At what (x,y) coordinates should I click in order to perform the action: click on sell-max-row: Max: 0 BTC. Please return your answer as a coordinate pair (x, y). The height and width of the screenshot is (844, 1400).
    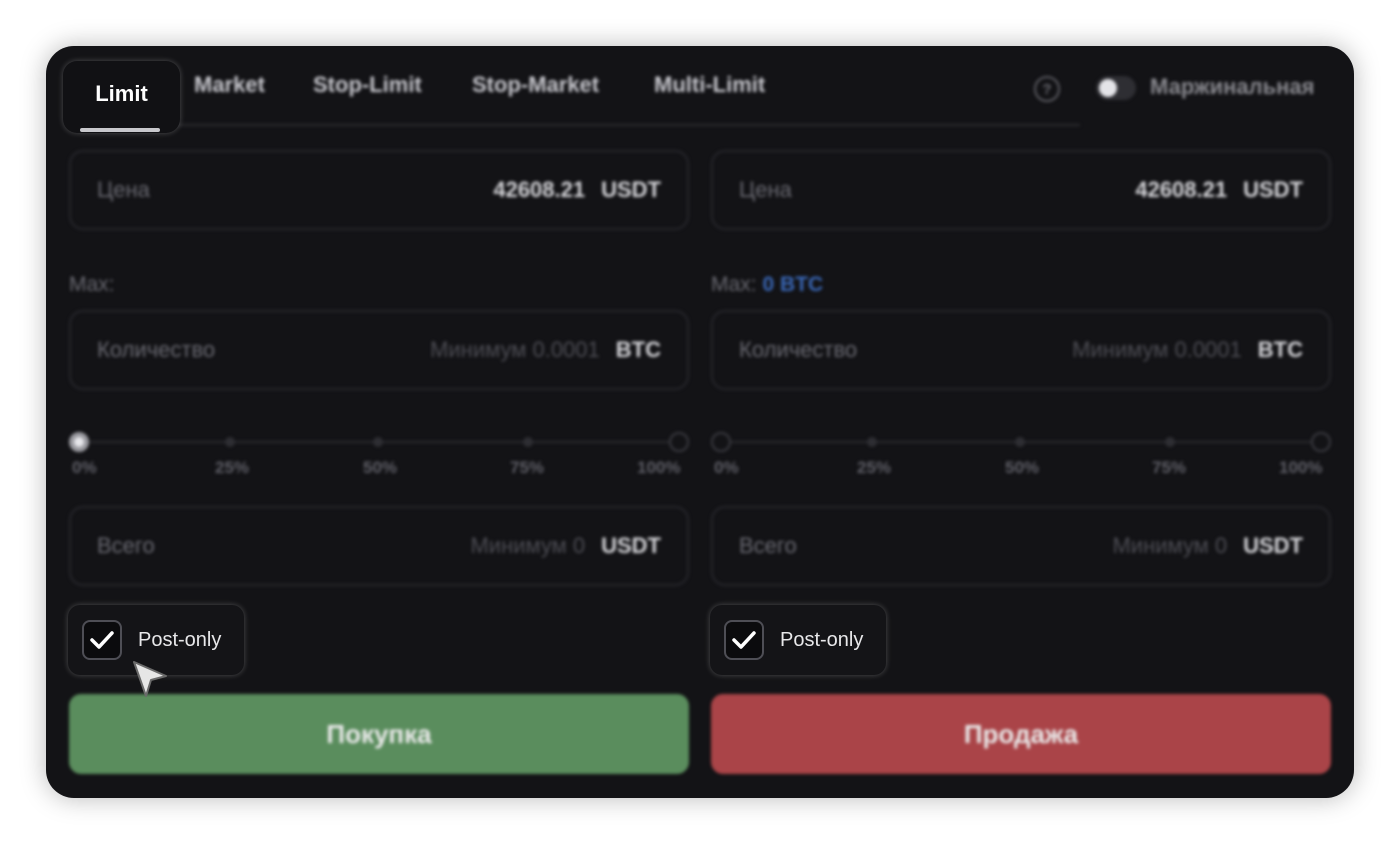
    Looking at the image, I should click on (767, 285).